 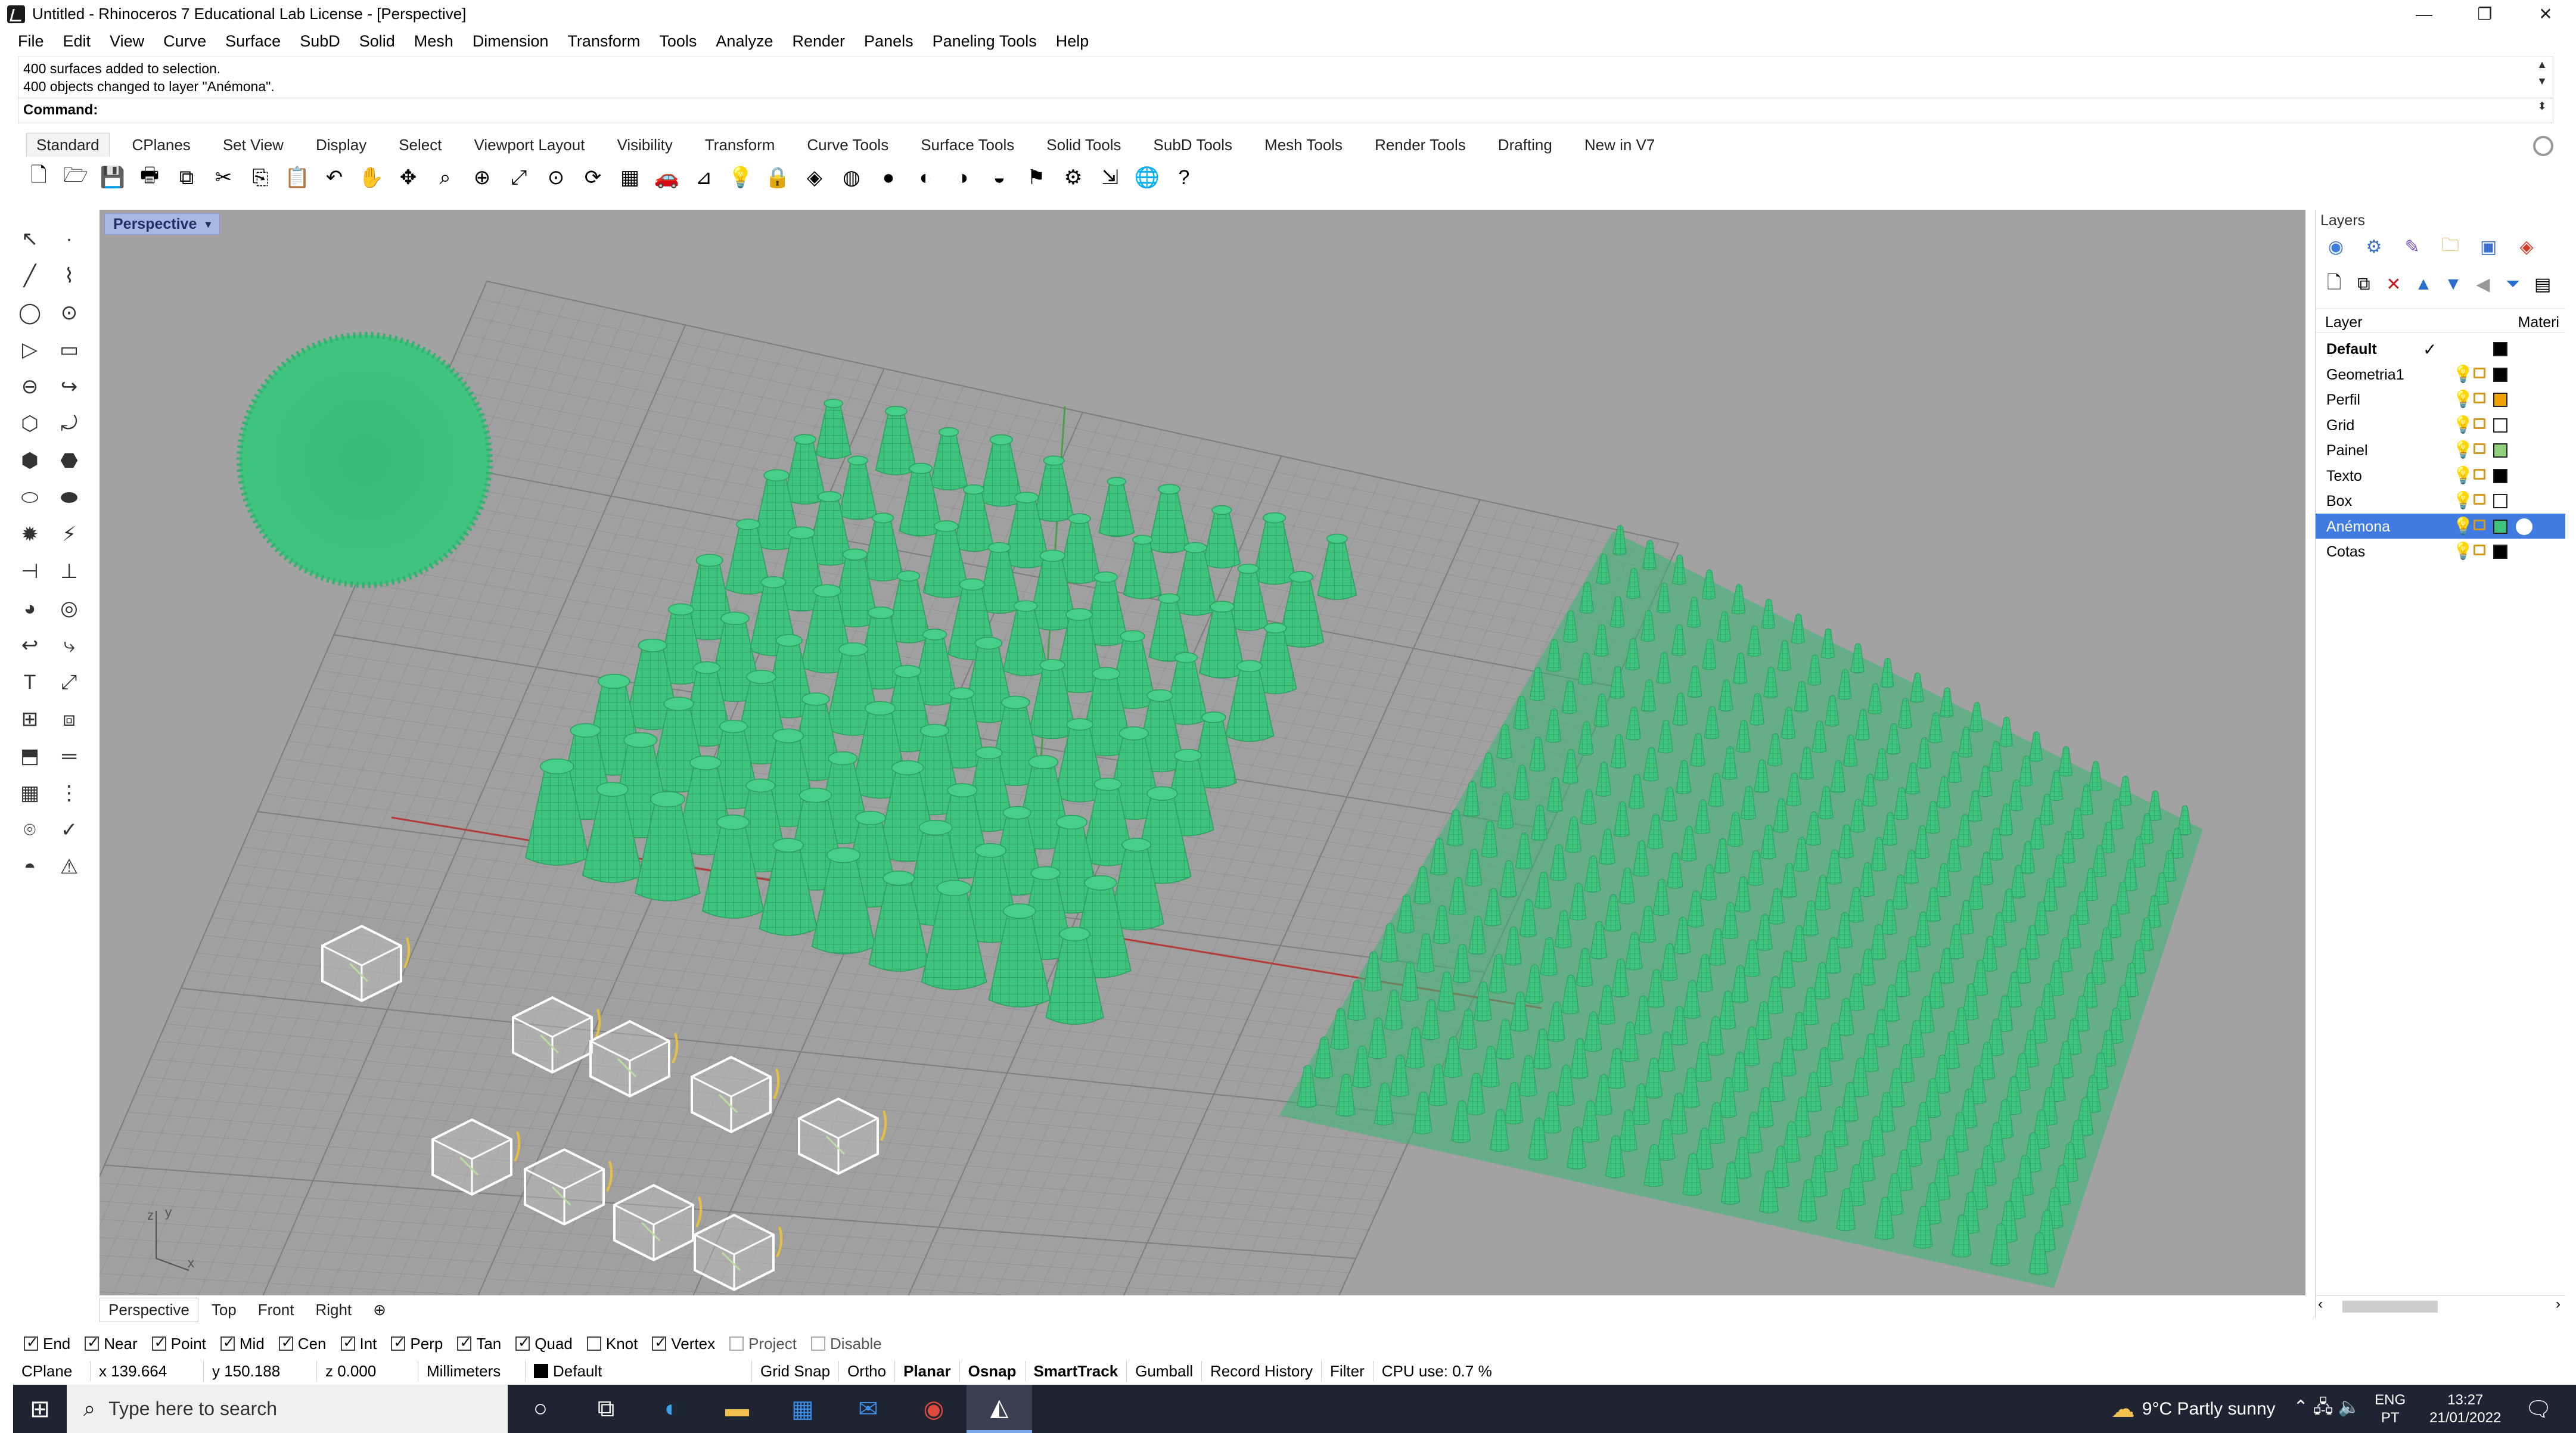 What do you see at coordinates (69, 238) in the screenshot?
I see `palette-tool-icon: ·` at bounding box center [69, 238].